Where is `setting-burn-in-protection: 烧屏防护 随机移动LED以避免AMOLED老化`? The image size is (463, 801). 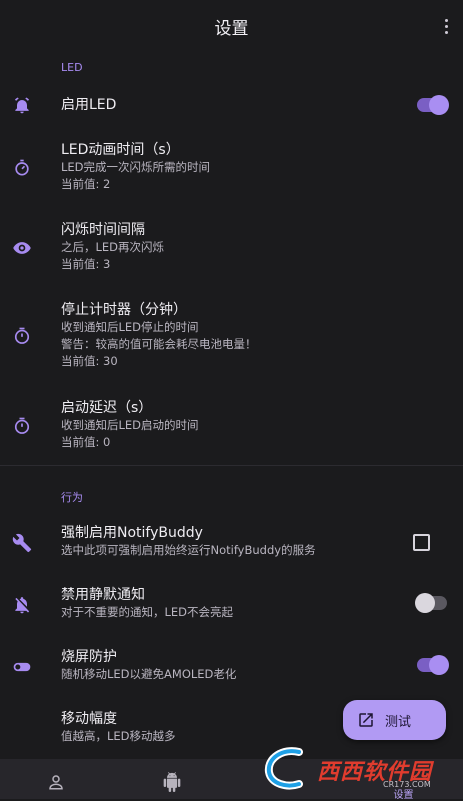
setting-burn-in-protection: 烧屏防护 随机移动LED以避免AMOLED老化 is located at coordinates (231, 667).